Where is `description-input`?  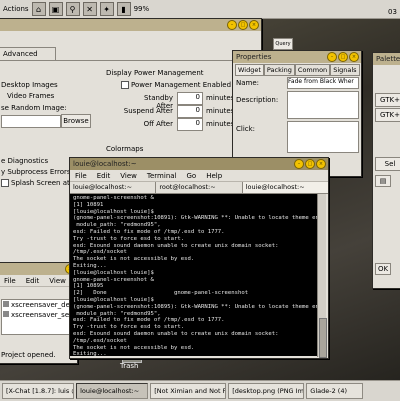
description-input is located at coordinates (323, 105).